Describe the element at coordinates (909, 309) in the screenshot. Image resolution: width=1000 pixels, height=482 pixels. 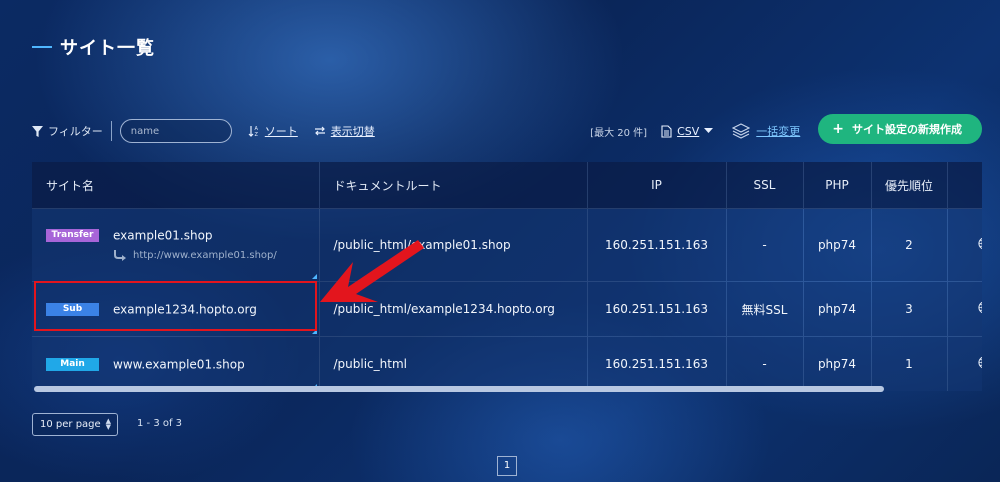
I see `priority-cell: 3` at that location.